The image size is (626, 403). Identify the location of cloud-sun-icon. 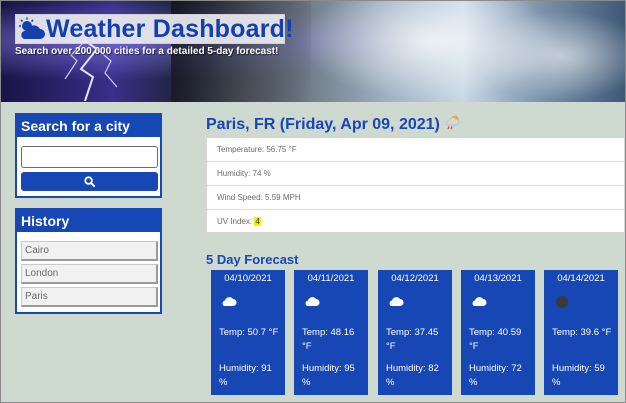
(31, 29).